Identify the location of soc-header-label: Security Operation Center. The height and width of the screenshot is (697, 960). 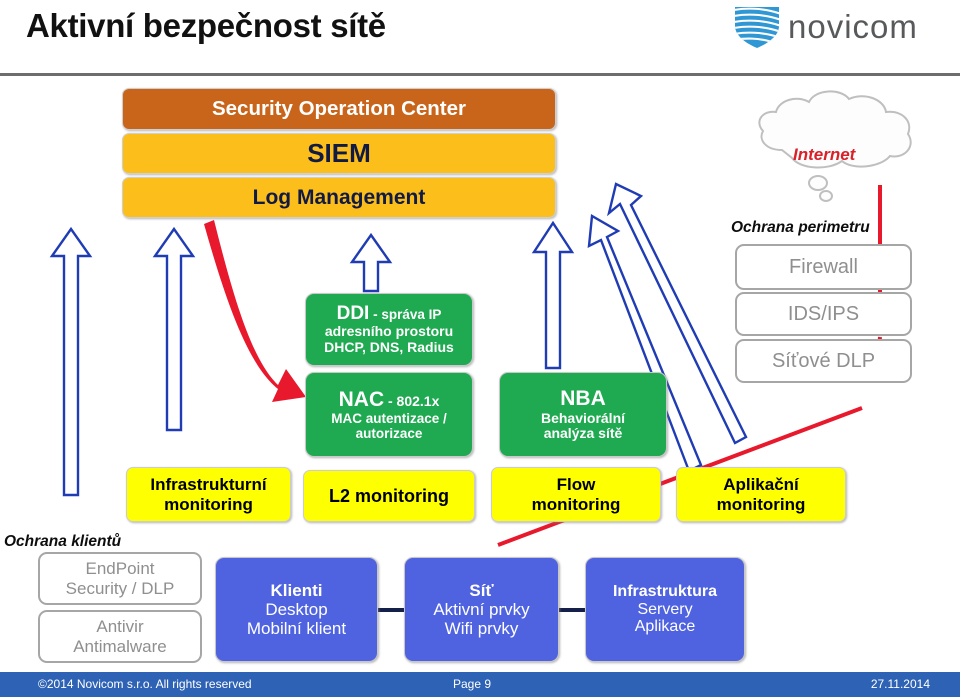
(339, 108).